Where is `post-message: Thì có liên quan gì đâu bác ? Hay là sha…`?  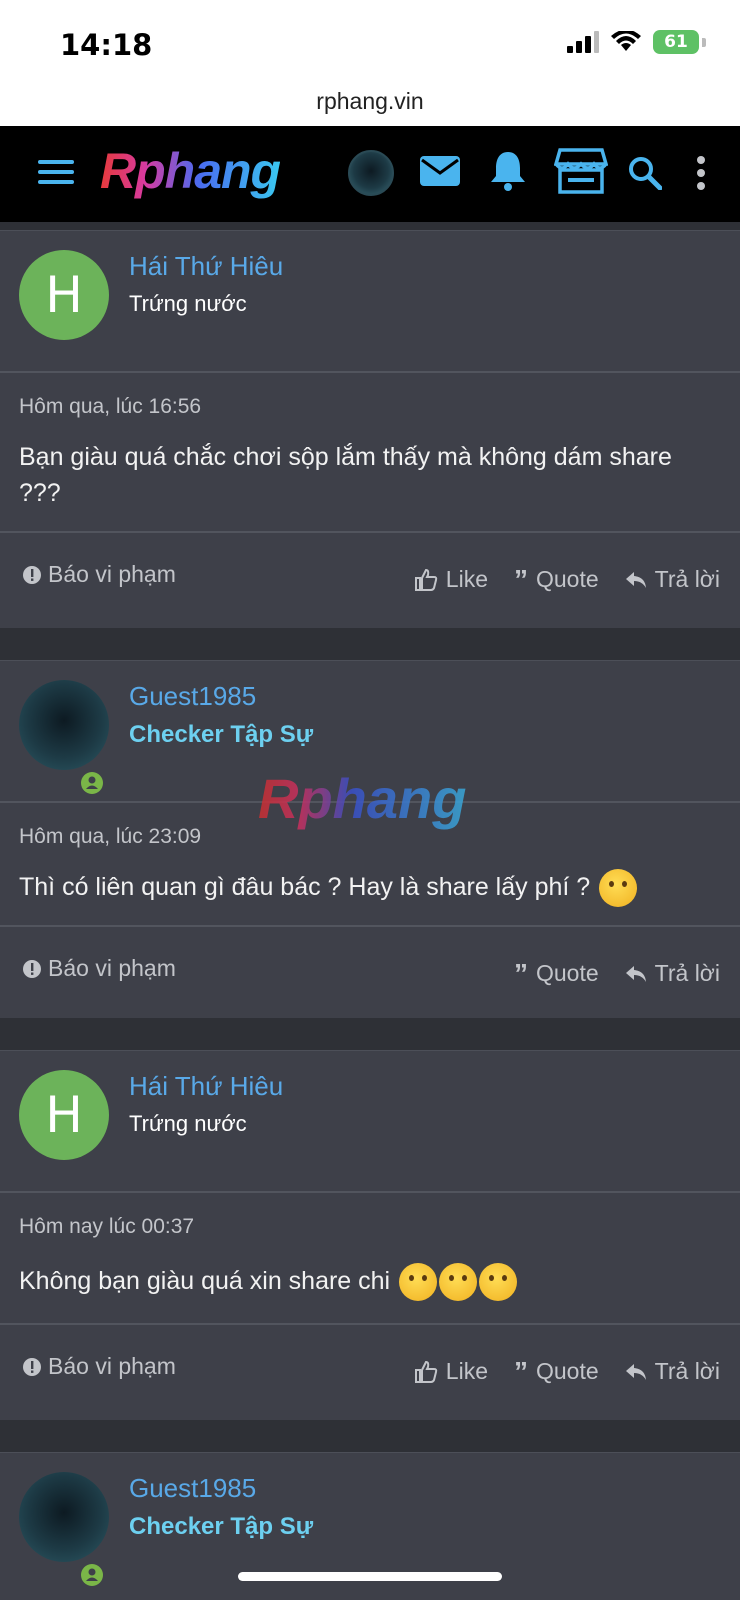 post-message: Thì có liên quan gì đâu bác ? Hay là sha… is located at coordinates (369, 888).